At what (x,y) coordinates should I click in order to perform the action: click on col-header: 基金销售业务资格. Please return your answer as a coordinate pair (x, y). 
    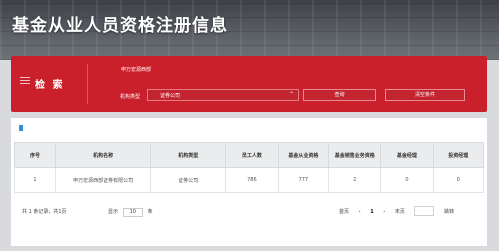
    Looking at the image, I should click on (355, 155).